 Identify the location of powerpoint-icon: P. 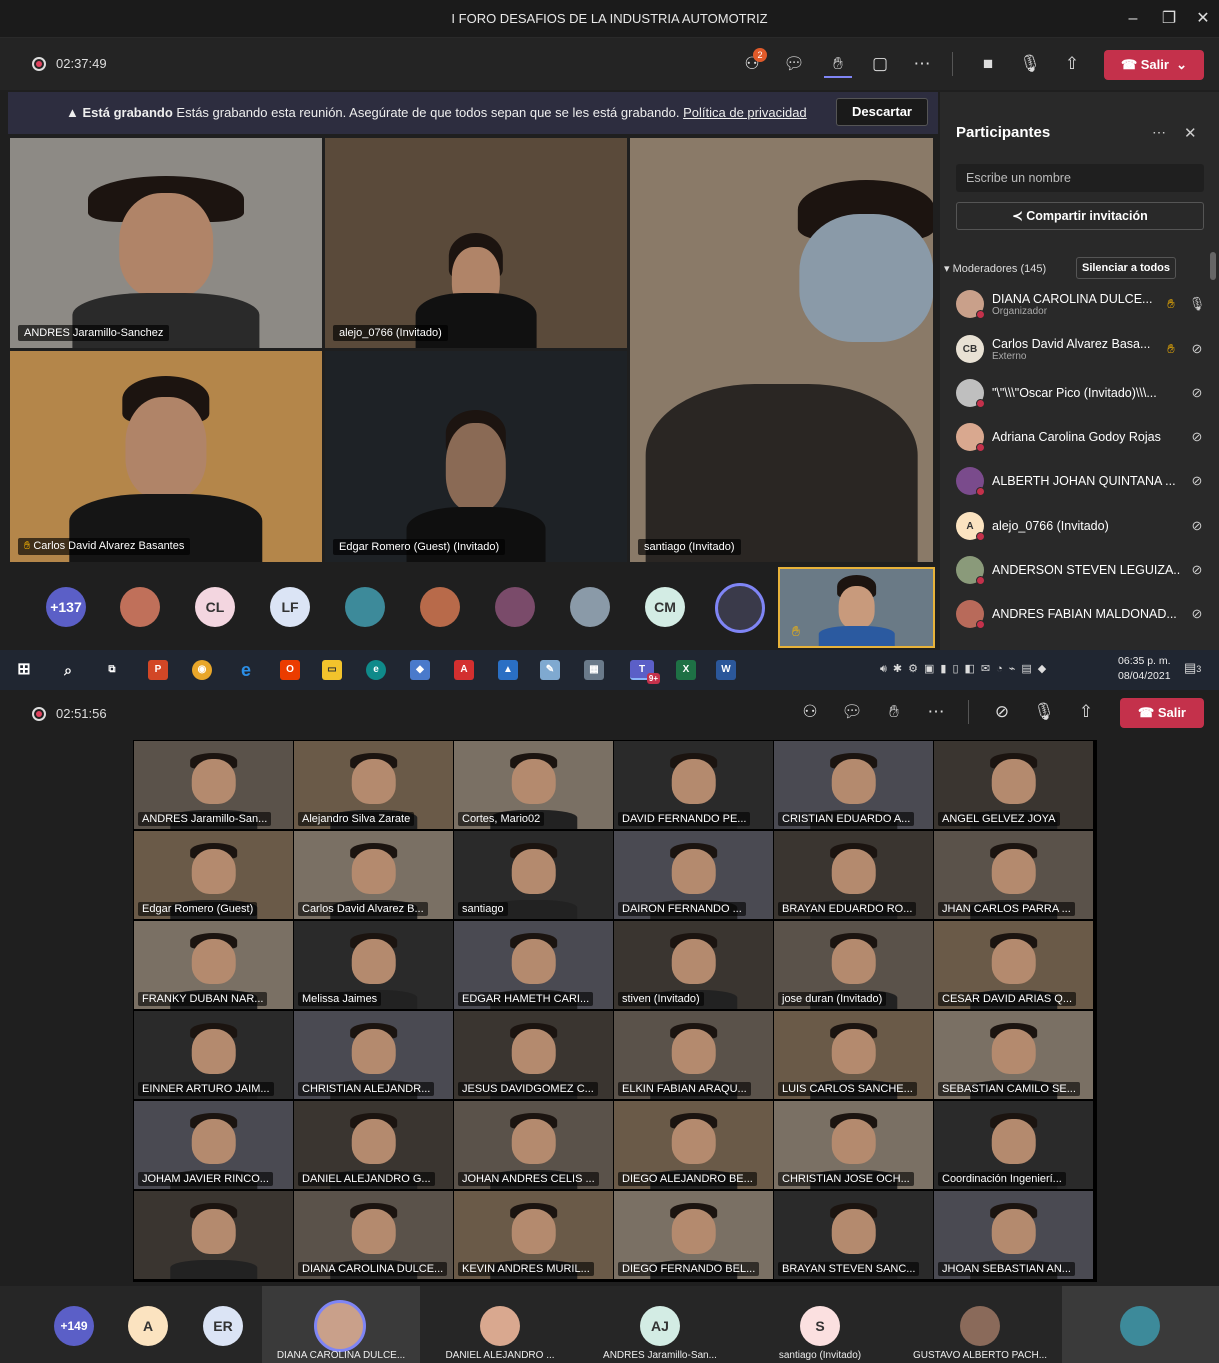
(158, 670).